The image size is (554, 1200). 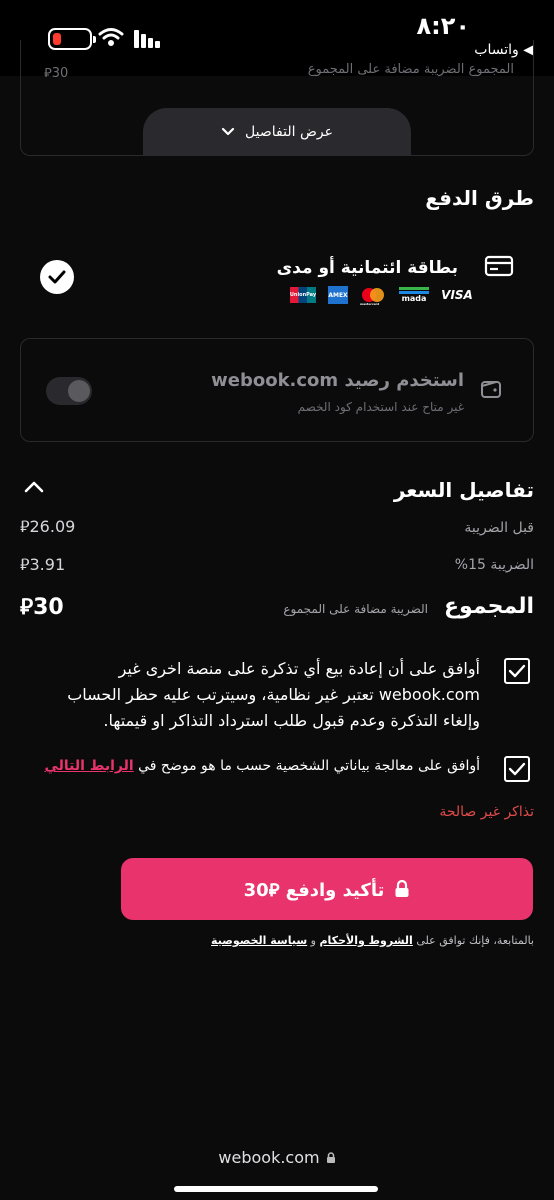 What do you see at coordinates (43, 564) in the screenshot?
I see `tax-amount: ⃁3.91` at bounding box center [43, 564].